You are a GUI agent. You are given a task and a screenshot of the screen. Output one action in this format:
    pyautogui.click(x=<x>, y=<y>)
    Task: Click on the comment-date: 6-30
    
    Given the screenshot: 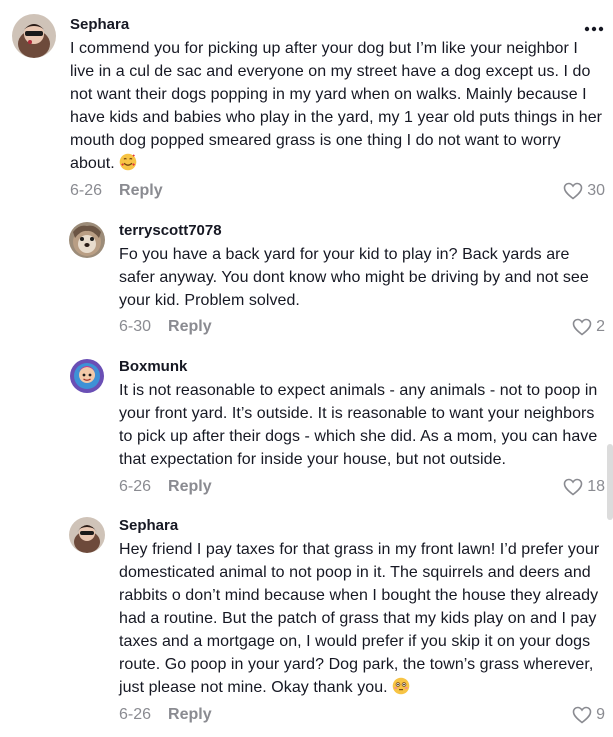 What is the action you would take?
    pyautogui.click(x=135, y=326)
    